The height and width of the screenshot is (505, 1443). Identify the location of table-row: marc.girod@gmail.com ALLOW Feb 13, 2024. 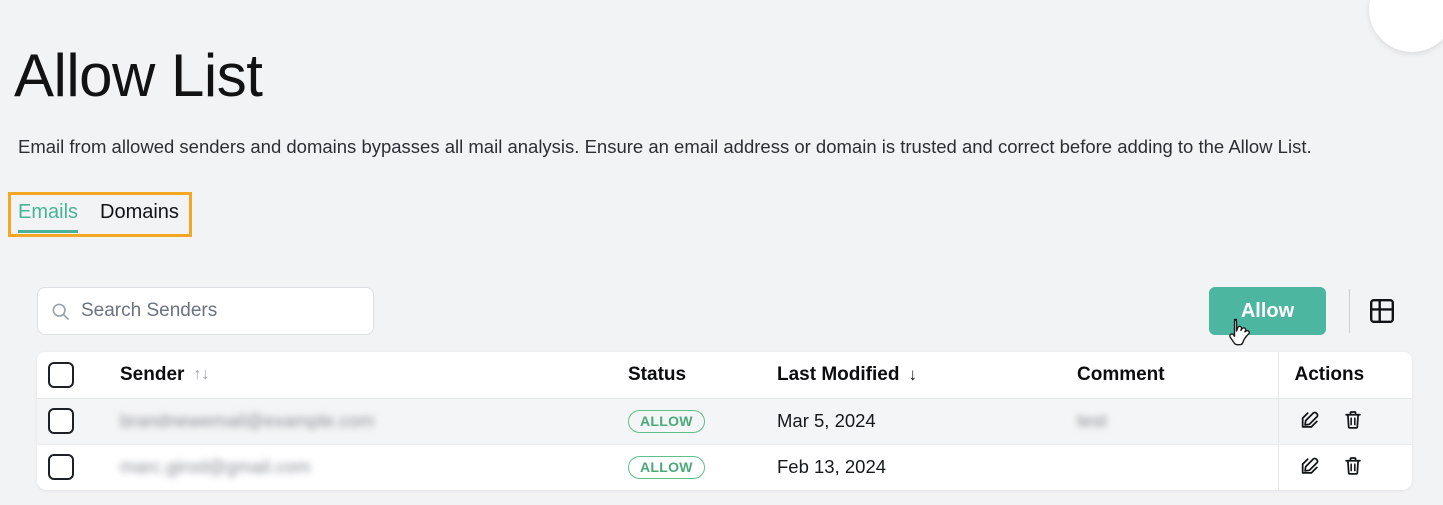
(724, 467).